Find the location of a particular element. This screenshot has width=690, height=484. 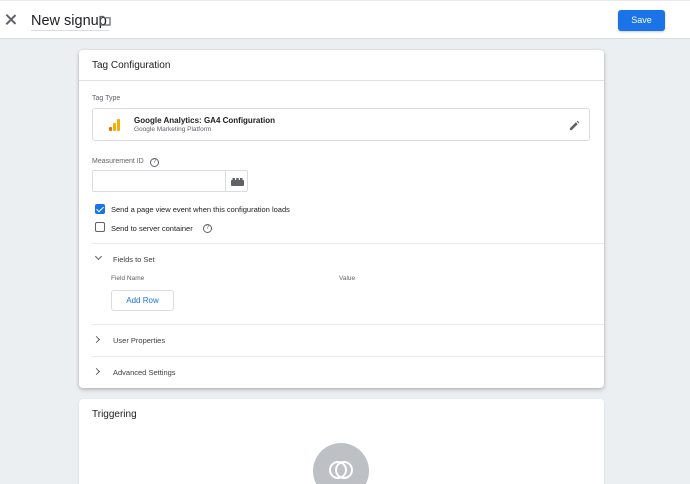

card-title: Tag Configuration is located at coordinates (131, 65).